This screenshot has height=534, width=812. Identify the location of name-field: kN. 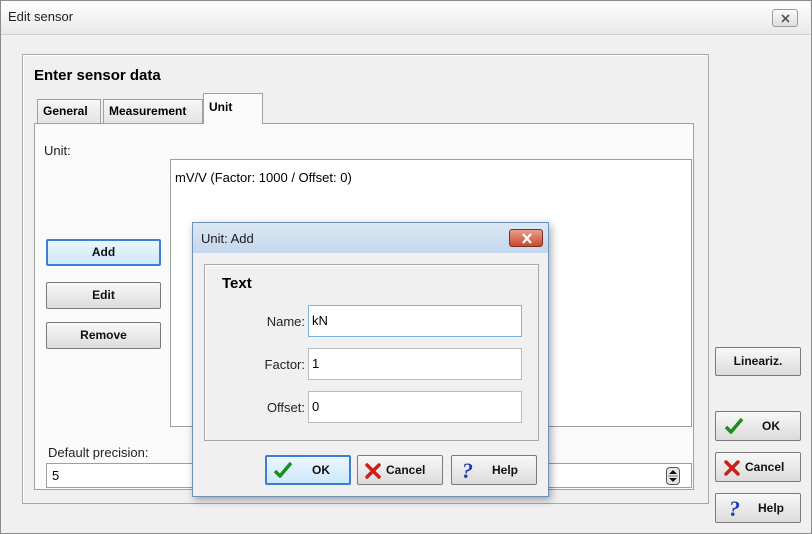
(415, 321).